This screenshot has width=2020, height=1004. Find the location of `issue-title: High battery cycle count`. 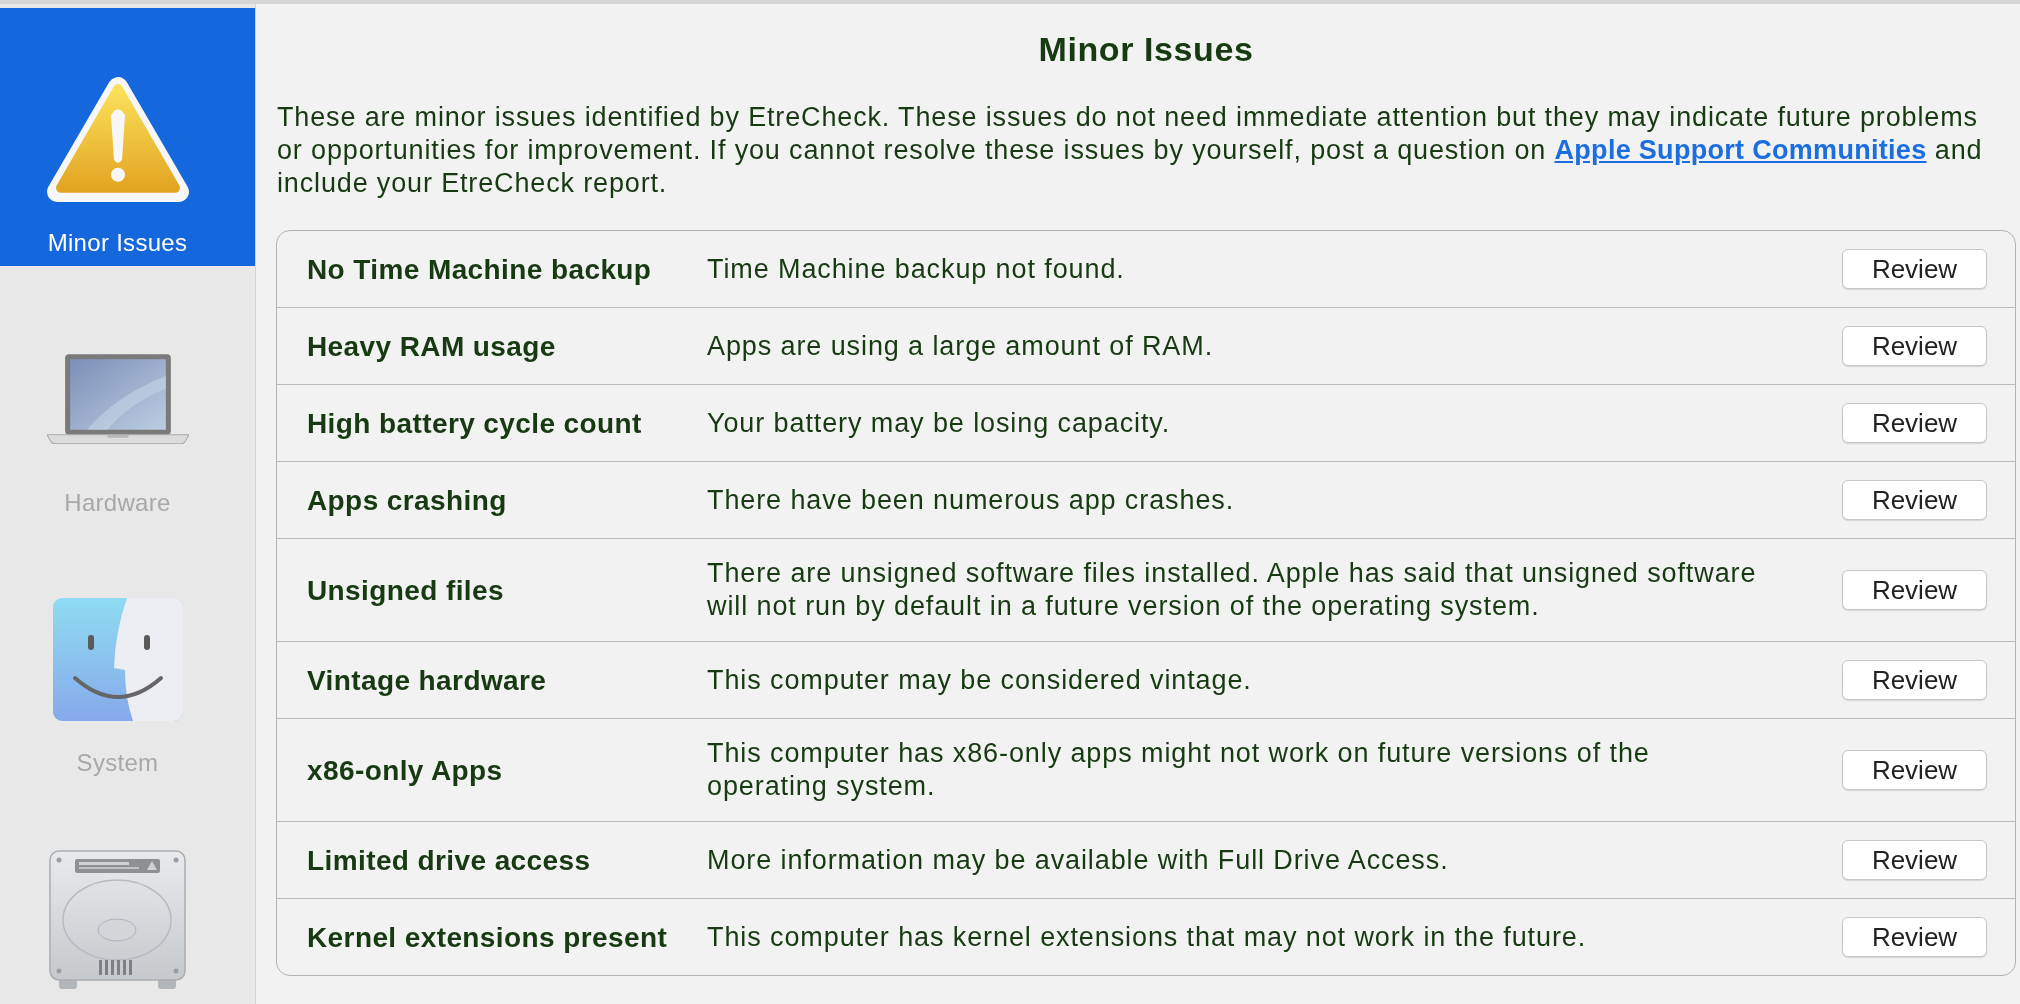

issue-title: High battery cycle count is located at coordinates (474, 423).